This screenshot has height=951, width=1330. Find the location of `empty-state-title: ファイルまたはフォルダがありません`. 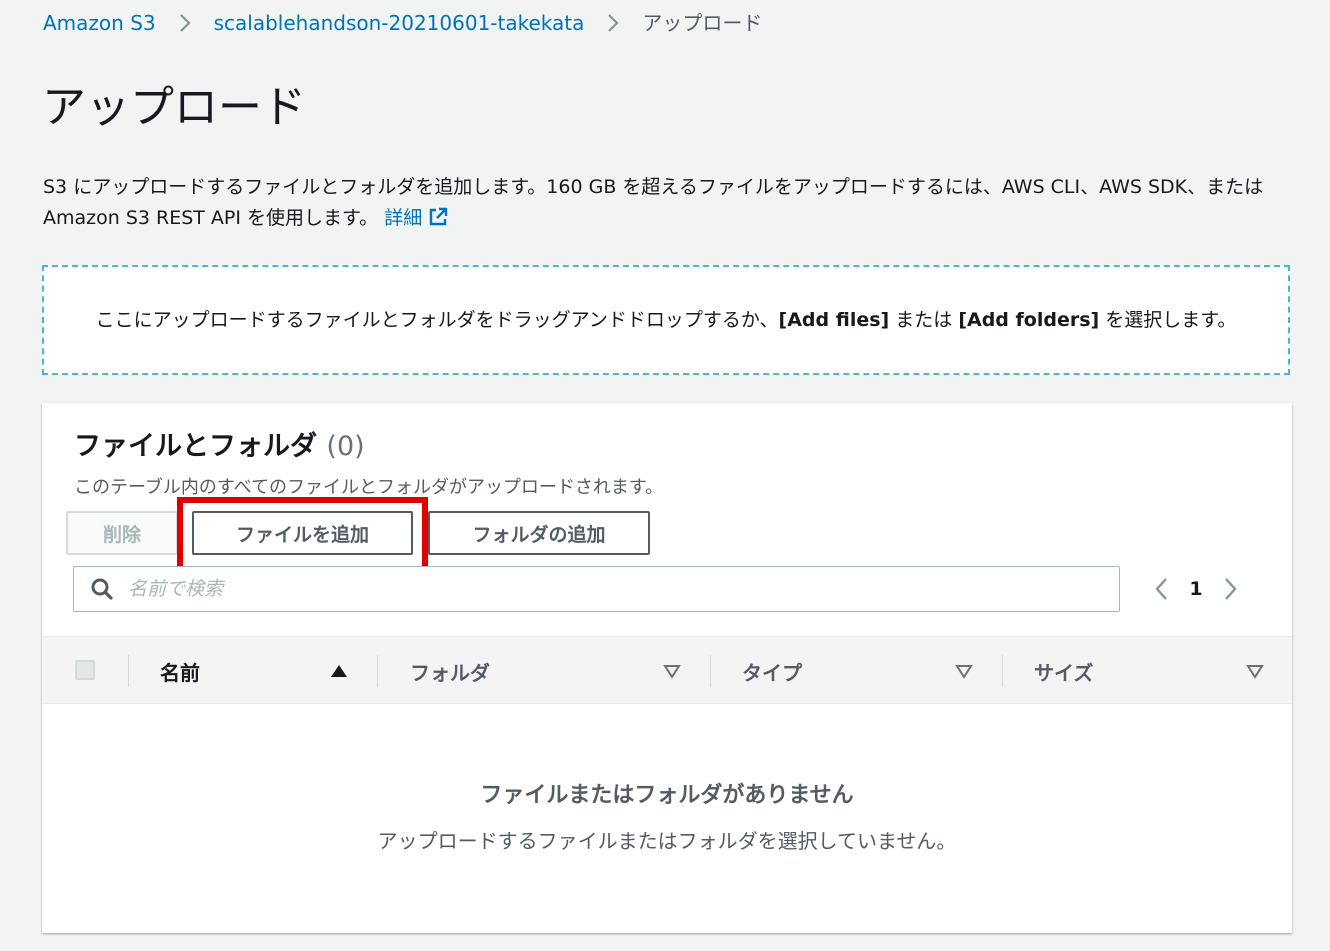

empty-state-title: ファイルまたはフォルダがありません is located at coordinates (667, 795).